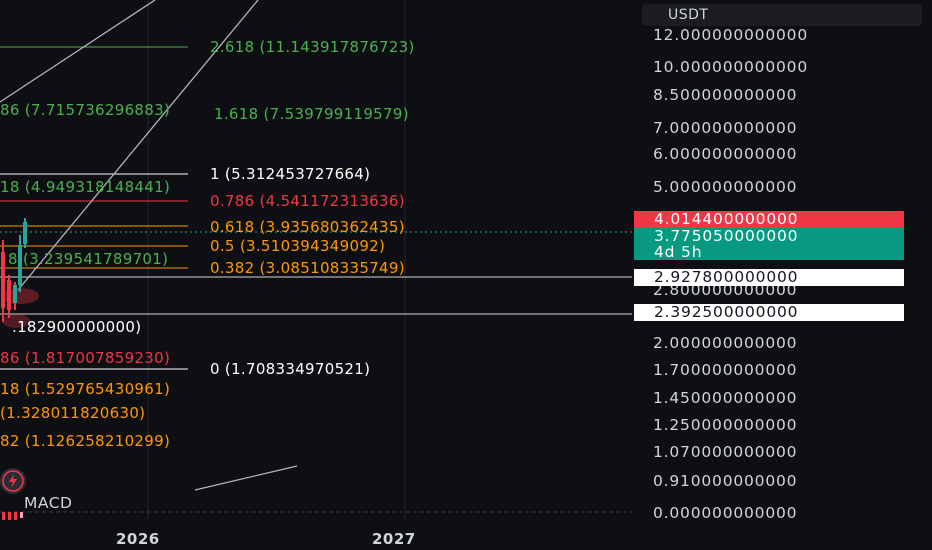 This screenshot has width=932, height=550. Describe the element at coordinates (769, 219) in the screenshot. I see `high-price-tag: 4.014400000000` at that location.